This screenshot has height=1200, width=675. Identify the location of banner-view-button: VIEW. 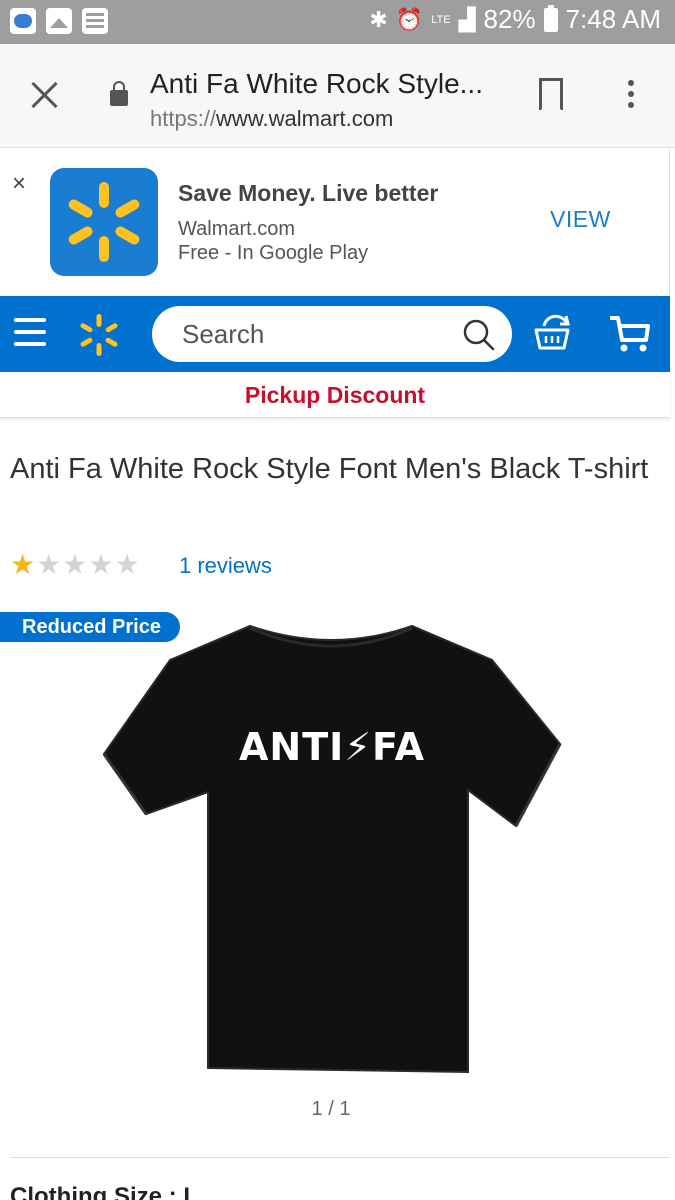
(580, 219).